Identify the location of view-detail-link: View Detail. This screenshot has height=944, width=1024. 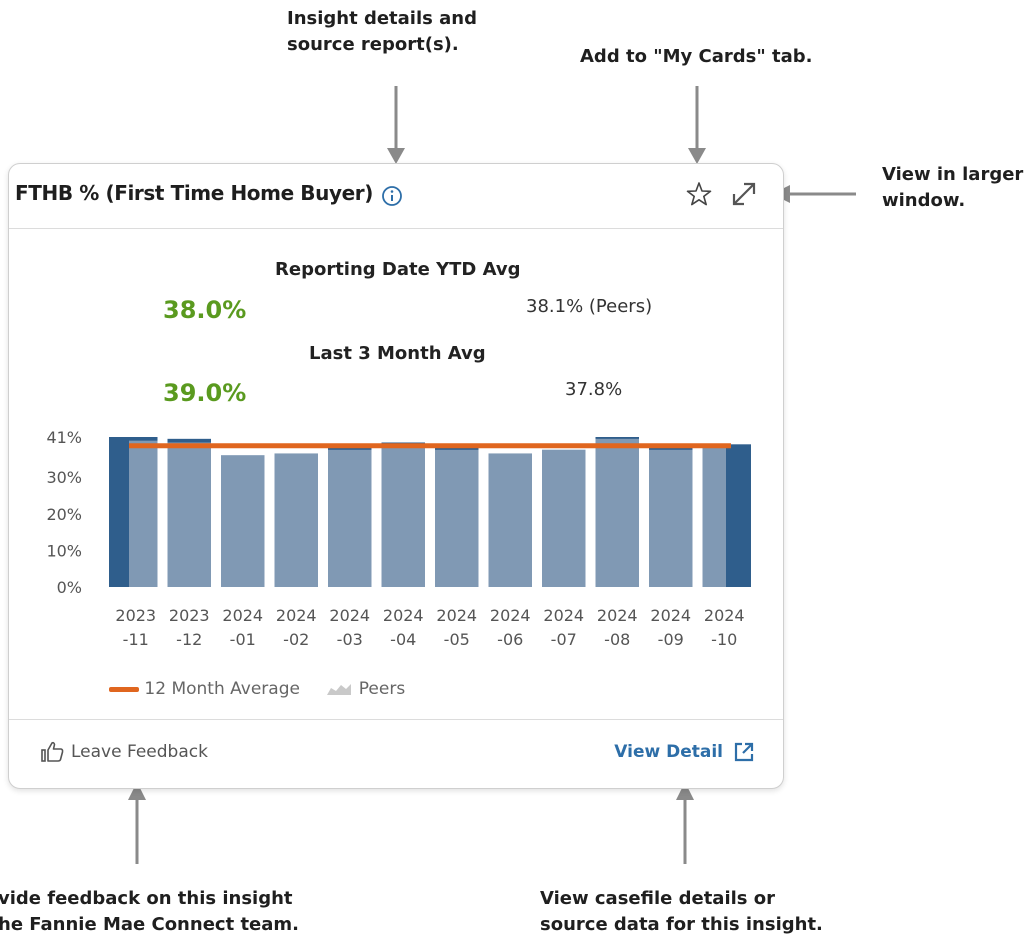
(684, 752).